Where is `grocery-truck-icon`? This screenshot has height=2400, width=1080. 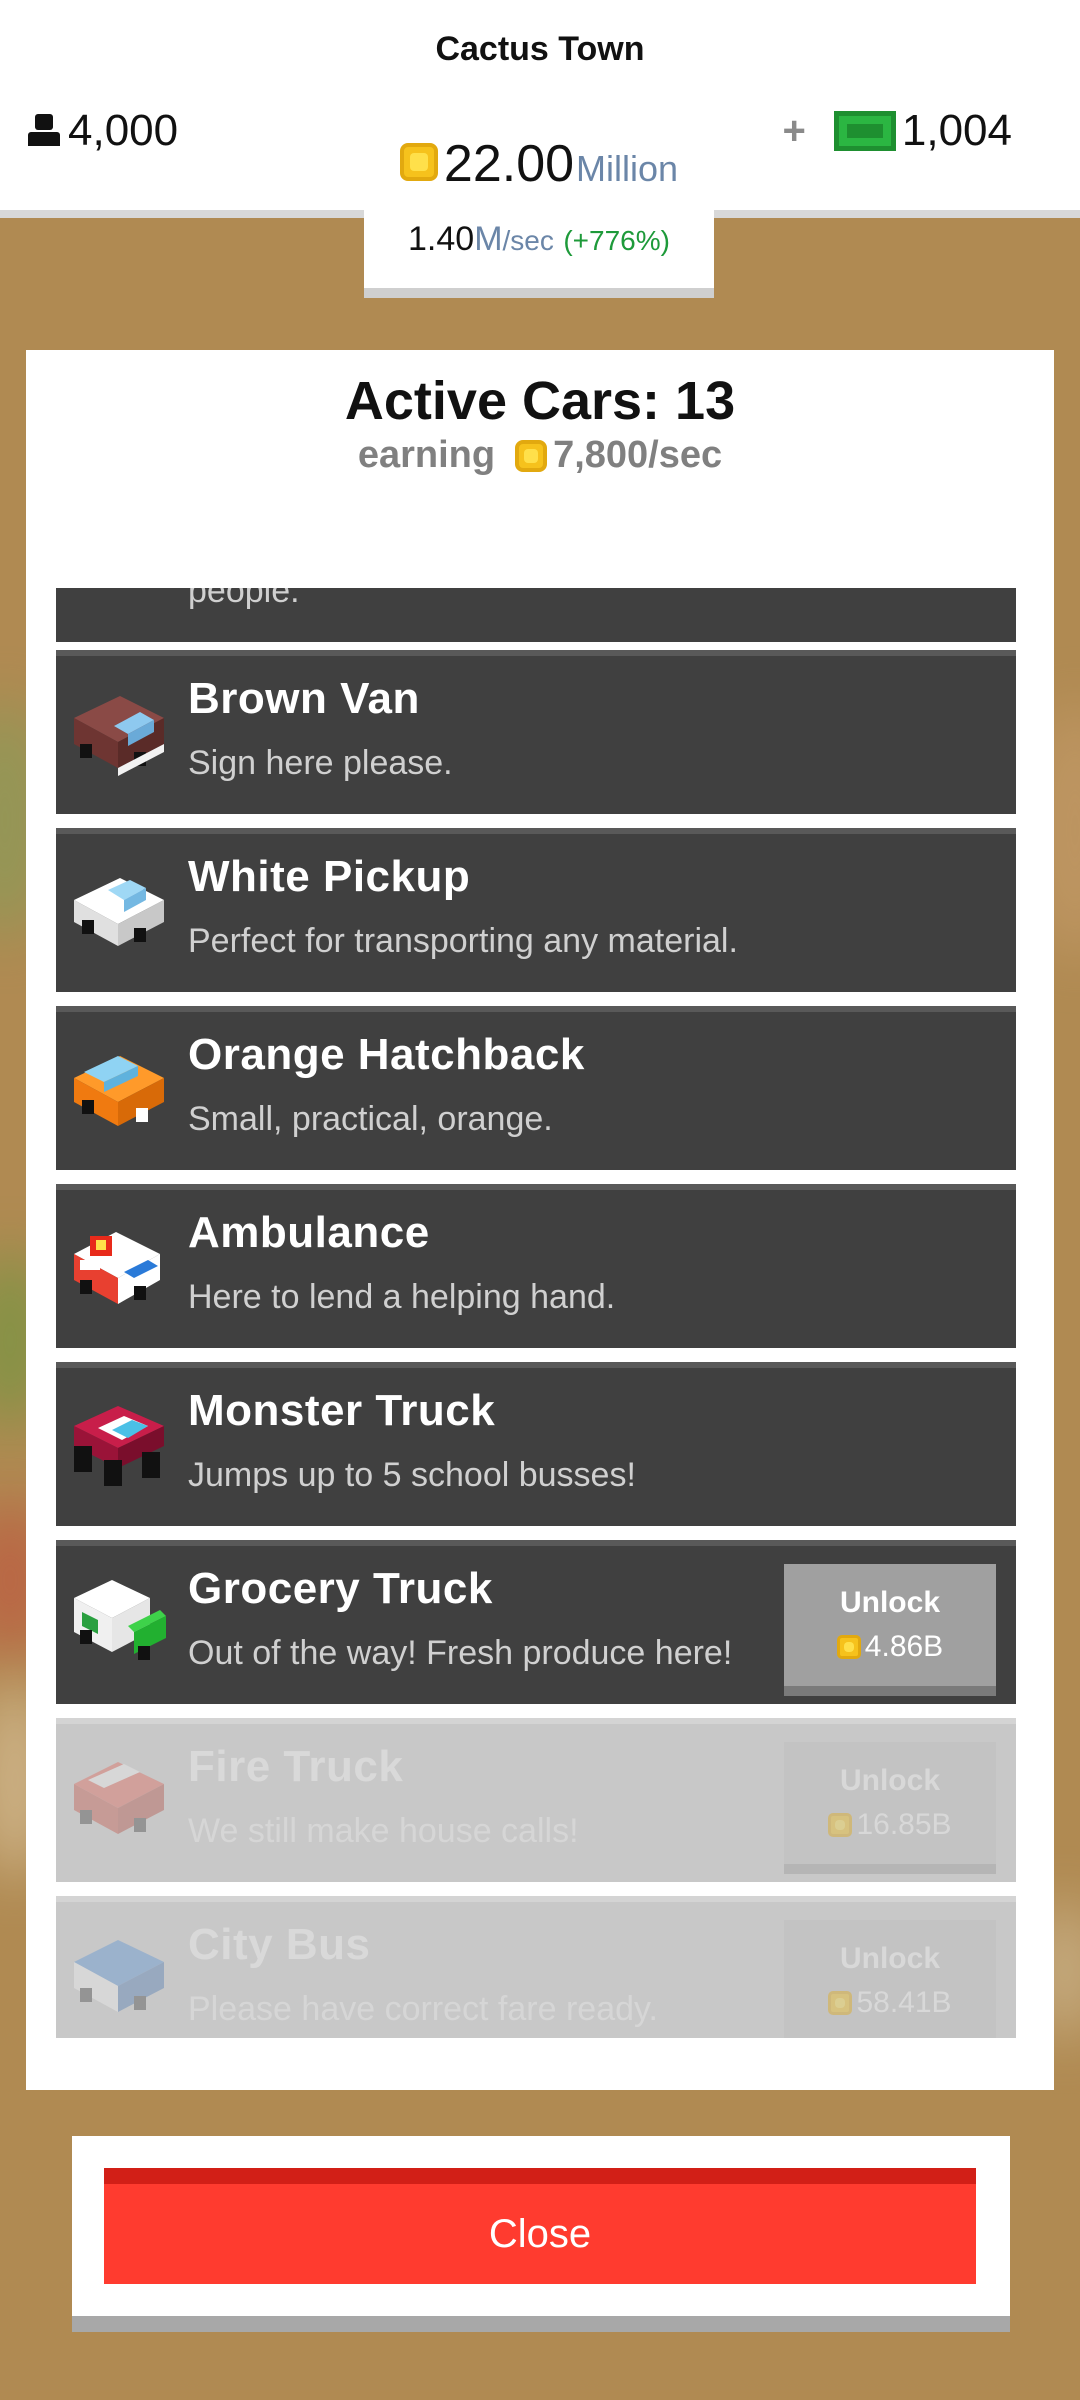 grocery-truck-icon is located at coordinates (120, 1620).